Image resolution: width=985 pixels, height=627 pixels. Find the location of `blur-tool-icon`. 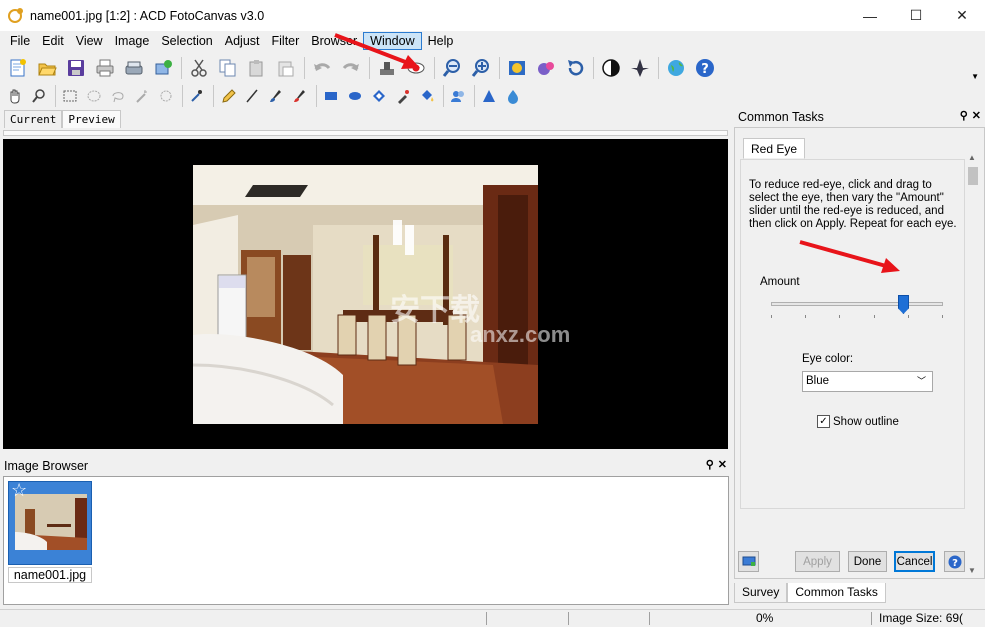

blur-tool-icon is located at coordinates (513, 96).